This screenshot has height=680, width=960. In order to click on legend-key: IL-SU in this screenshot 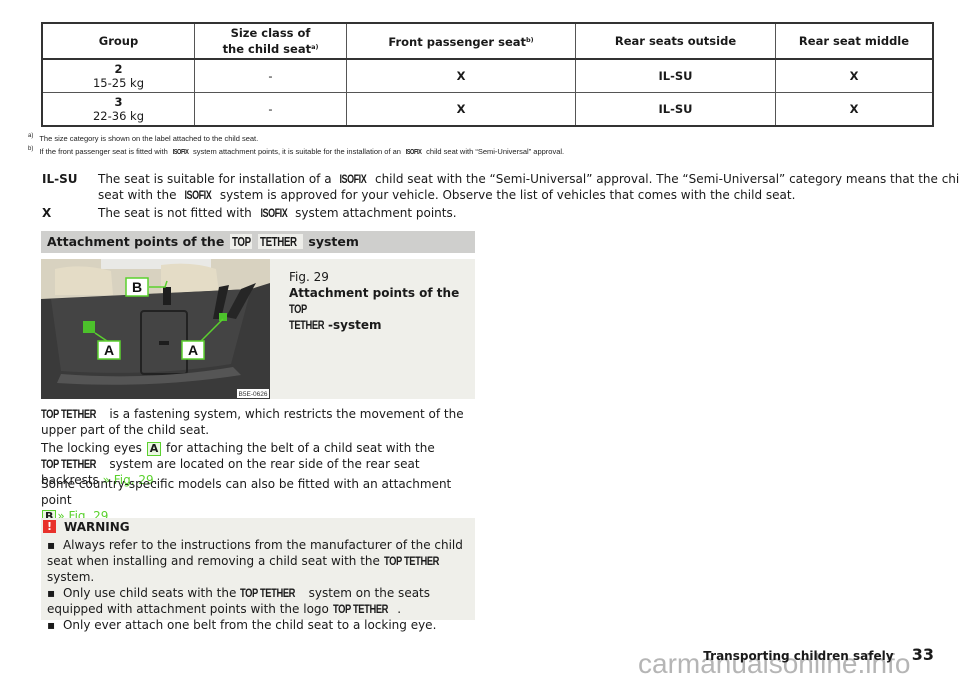, I will do `click(60, 179)`.